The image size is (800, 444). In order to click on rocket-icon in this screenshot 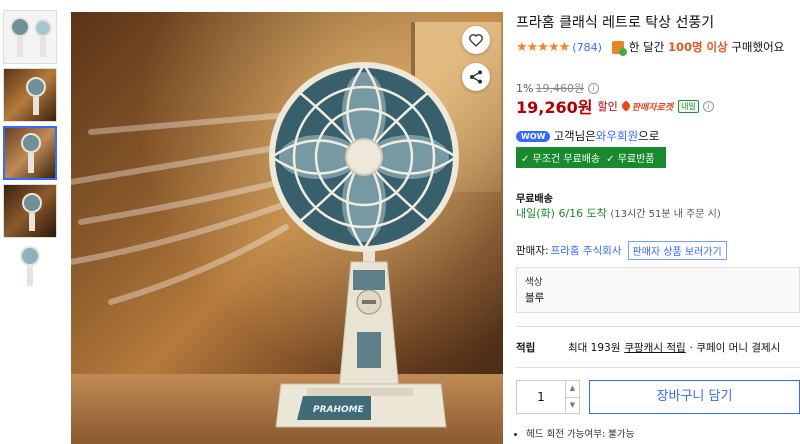, I will do `click(626, 106)`.